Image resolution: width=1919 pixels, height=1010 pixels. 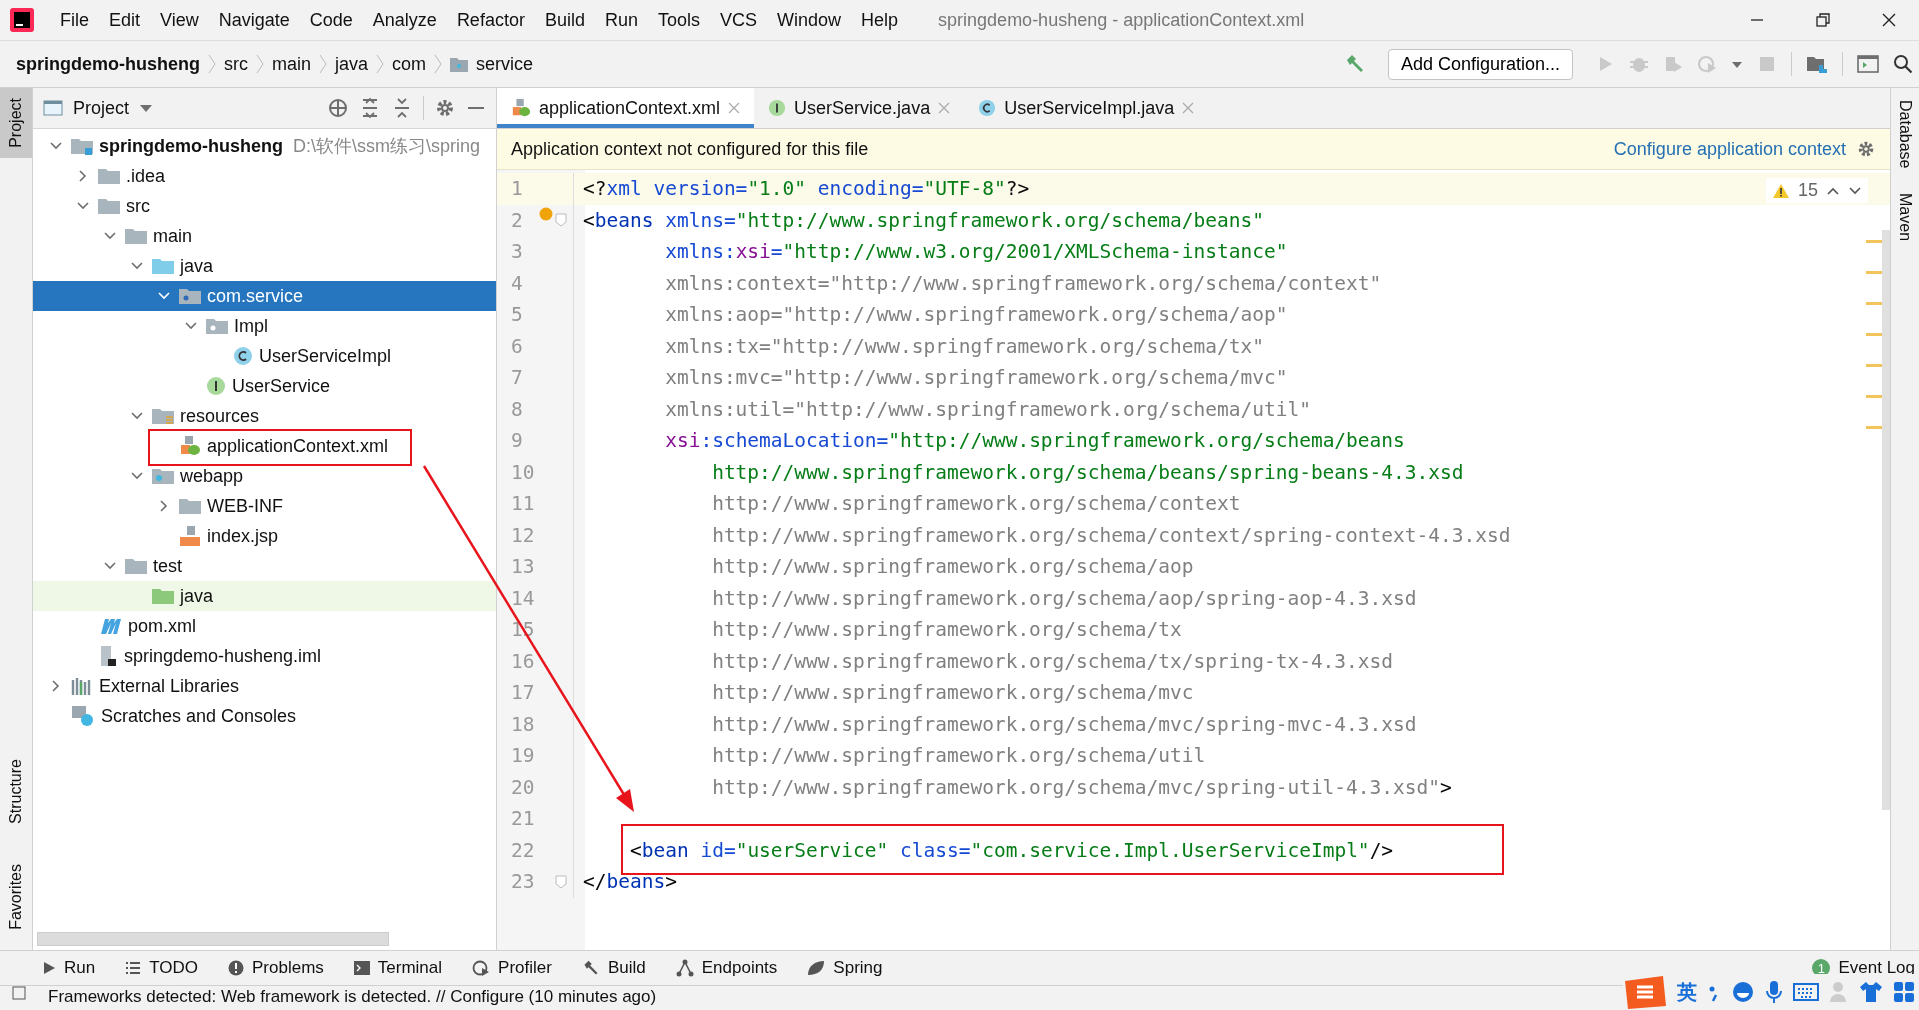 What do you see at coordinates (1889, 20) in the screenshot?
I see `close-icon` at bounding box center [1889, 20].